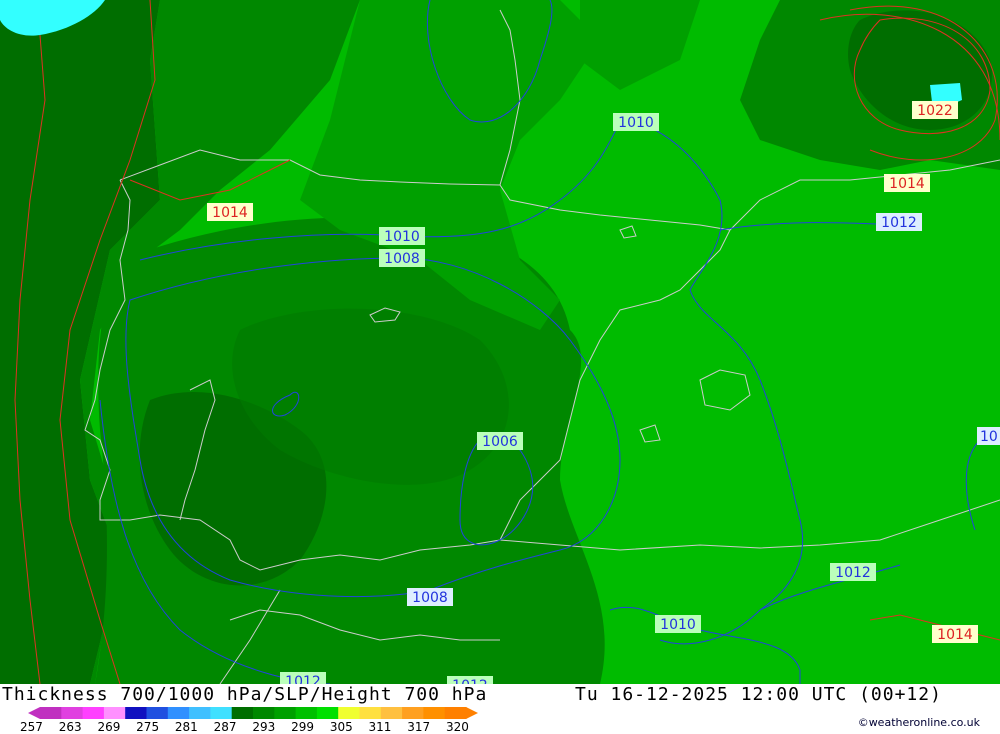 This screenshot has height=734, width=1000. What do you see at coordinates (109, 727) in the screenshot?
I see `legend-tick-label: 269` at bounding box center [109, 727].